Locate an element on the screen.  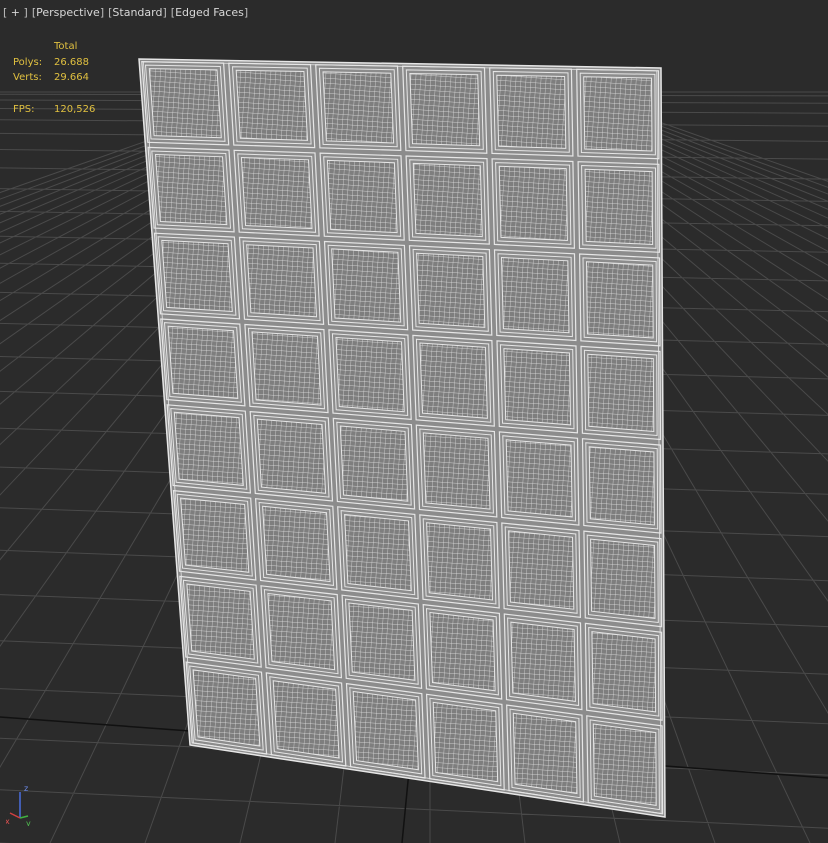
viewport-plus-menu: [ + ] is located at coordinates (15, 14).